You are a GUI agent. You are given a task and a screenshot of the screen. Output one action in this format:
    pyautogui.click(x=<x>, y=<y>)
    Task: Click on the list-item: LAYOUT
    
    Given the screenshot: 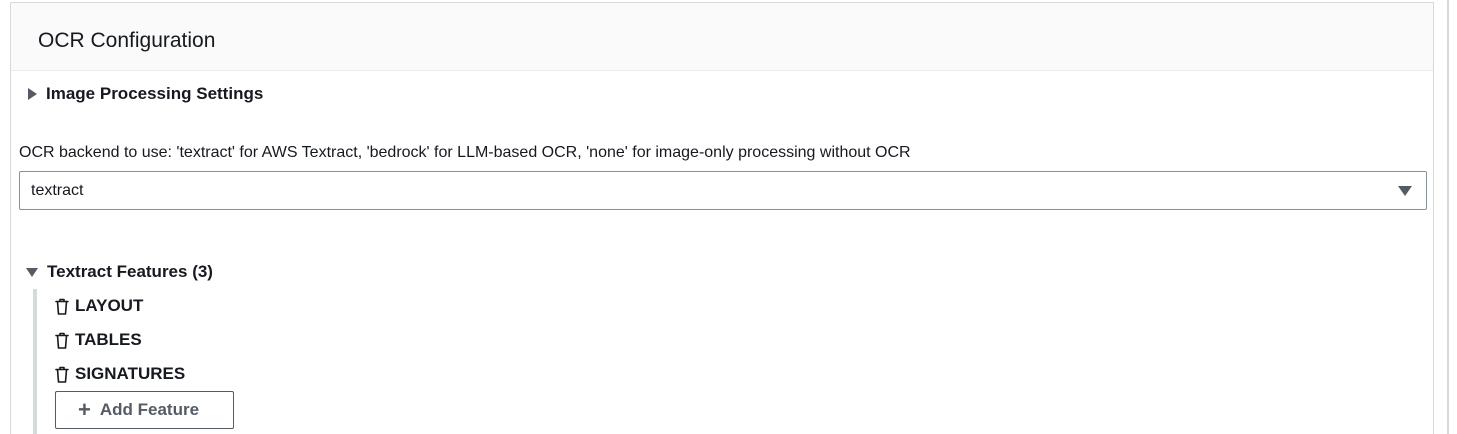 What is the action you would take?
    pyautogui.click(x=99, y=306)
    